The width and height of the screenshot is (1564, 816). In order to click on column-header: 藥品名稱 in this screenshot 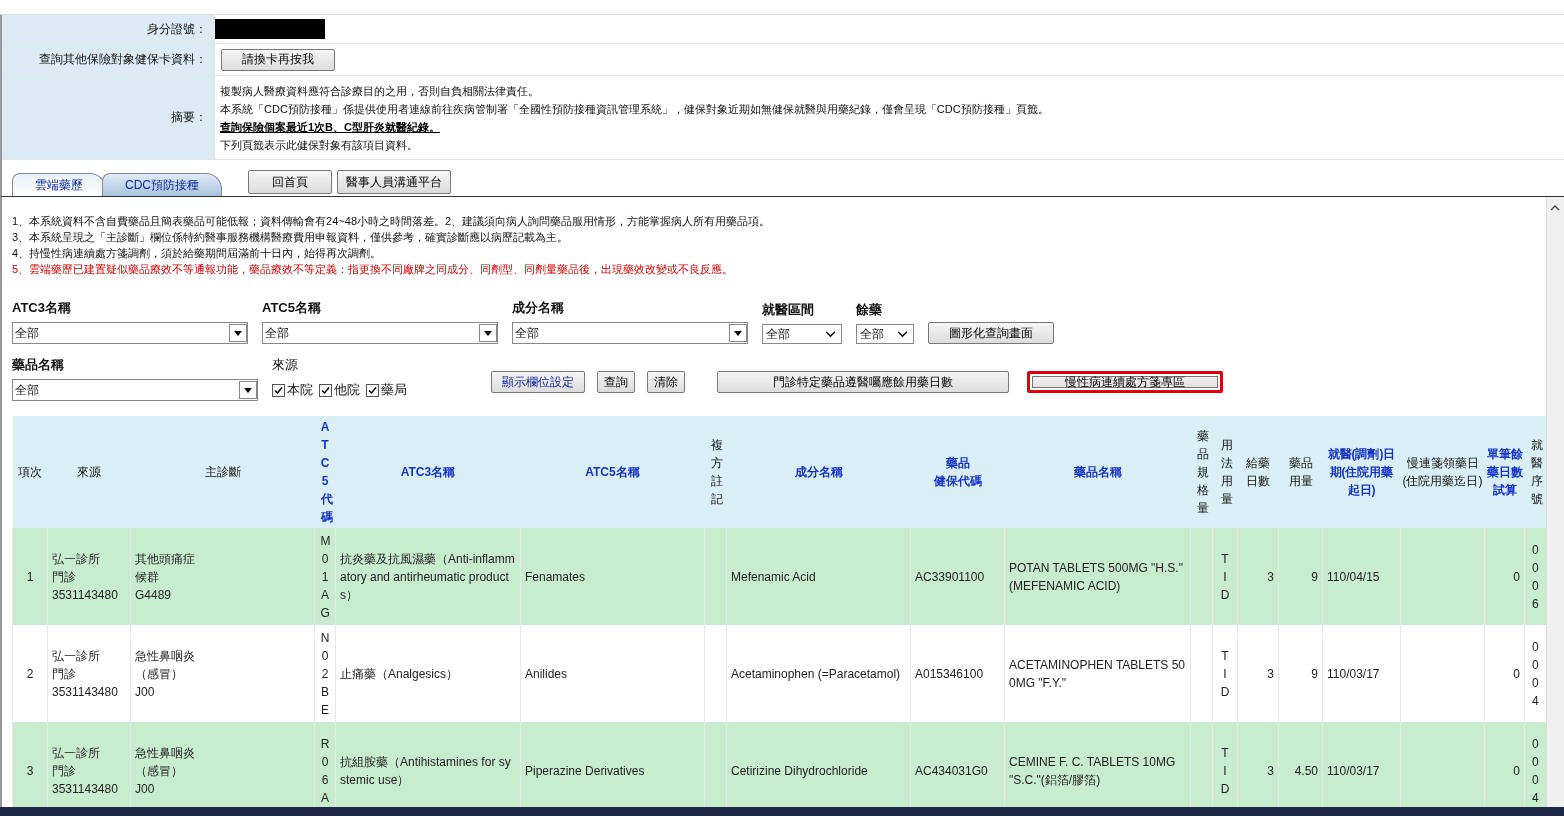, I will do `click(1097, 472)`.